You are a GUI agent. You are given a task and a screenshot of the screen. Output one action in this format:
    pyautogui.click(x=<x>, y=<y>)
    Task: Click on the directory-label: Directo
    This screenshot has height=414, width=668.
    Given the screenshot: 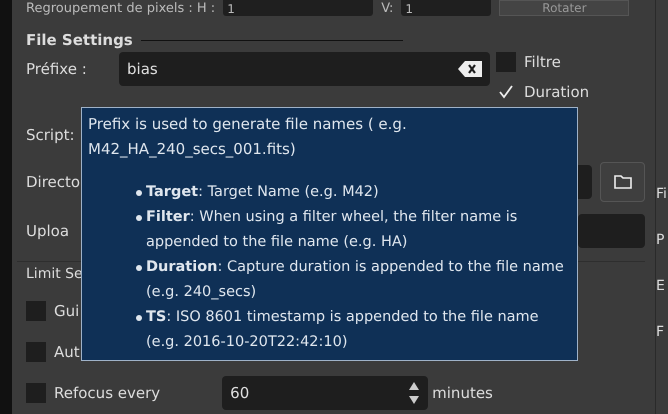 What is the action you would take?
    pyautogui.click(x=54, y=182)
    